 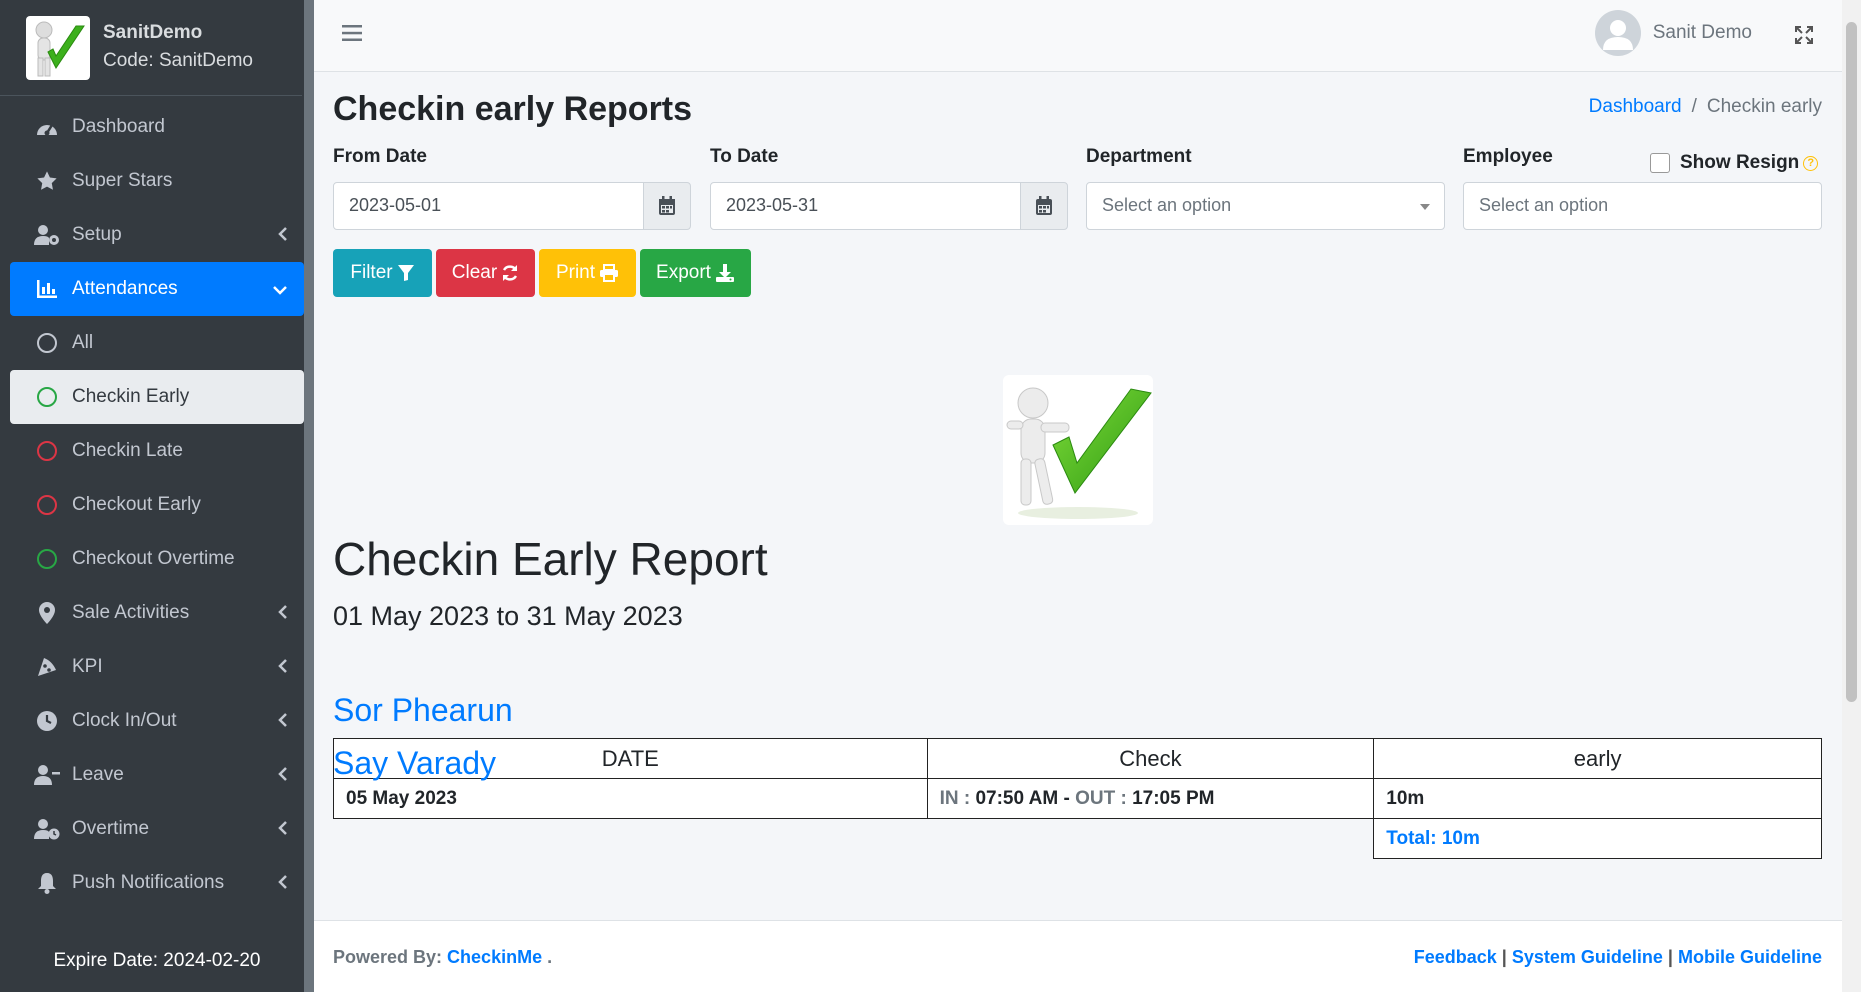 I want to click on from-date-input: 2023-05-01, so click(x=488, y=206).